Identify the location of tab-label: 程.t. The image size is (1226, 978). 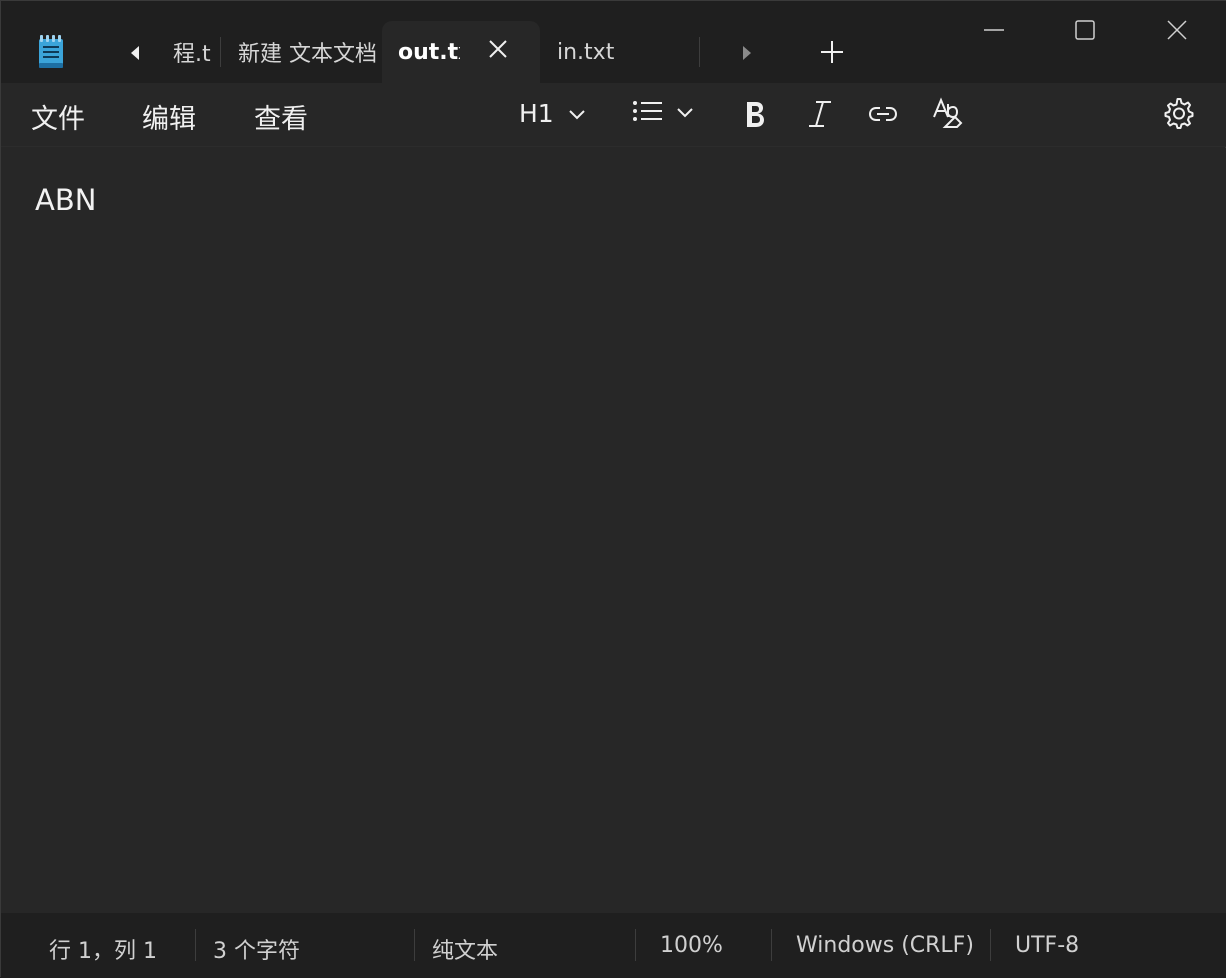
(192, 54).